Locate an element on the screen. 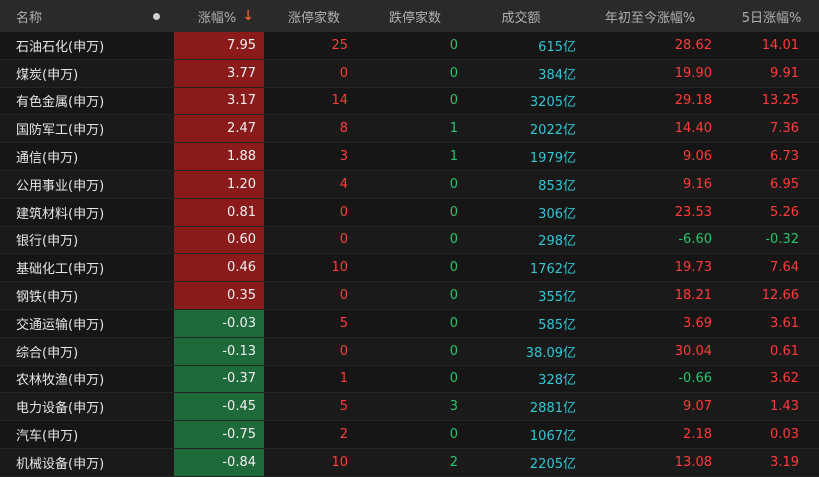  change-cell: -0.13 is located at coordinates (219, 351).